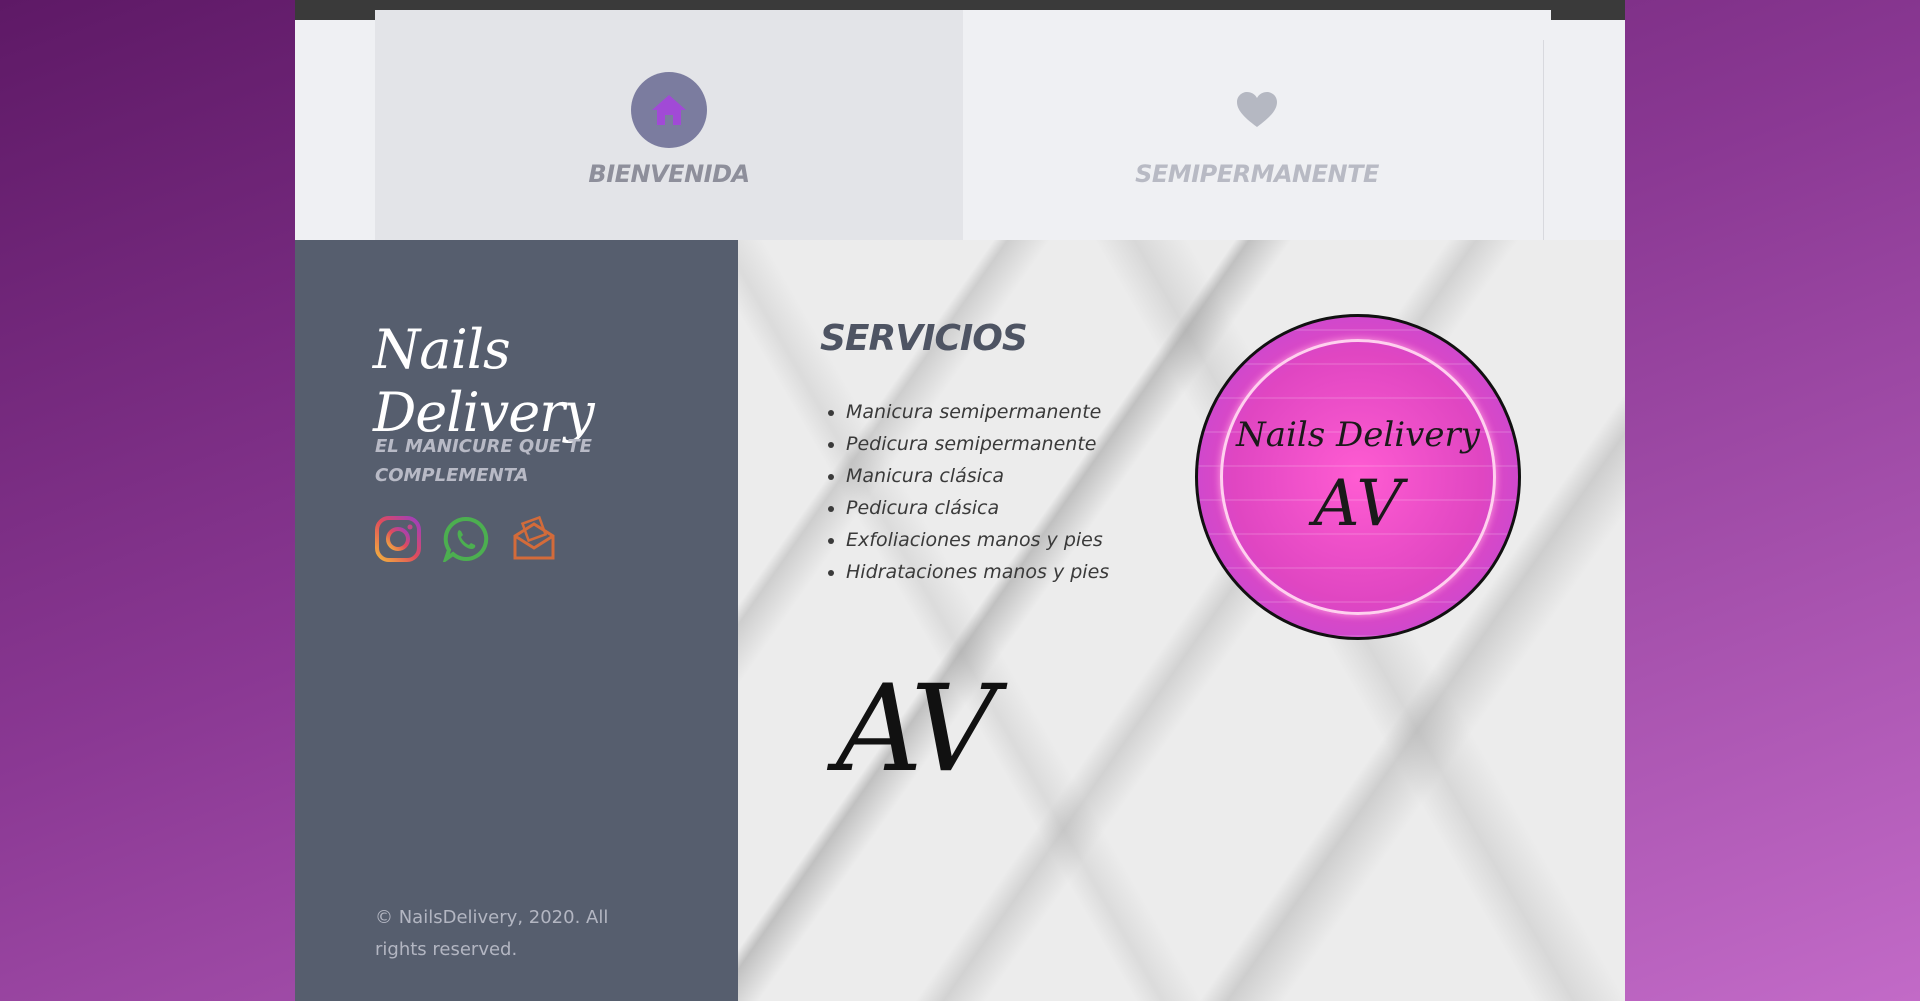 This screenshot has width=1920, height=1001. I want to click on social-links, so click(466, 540).